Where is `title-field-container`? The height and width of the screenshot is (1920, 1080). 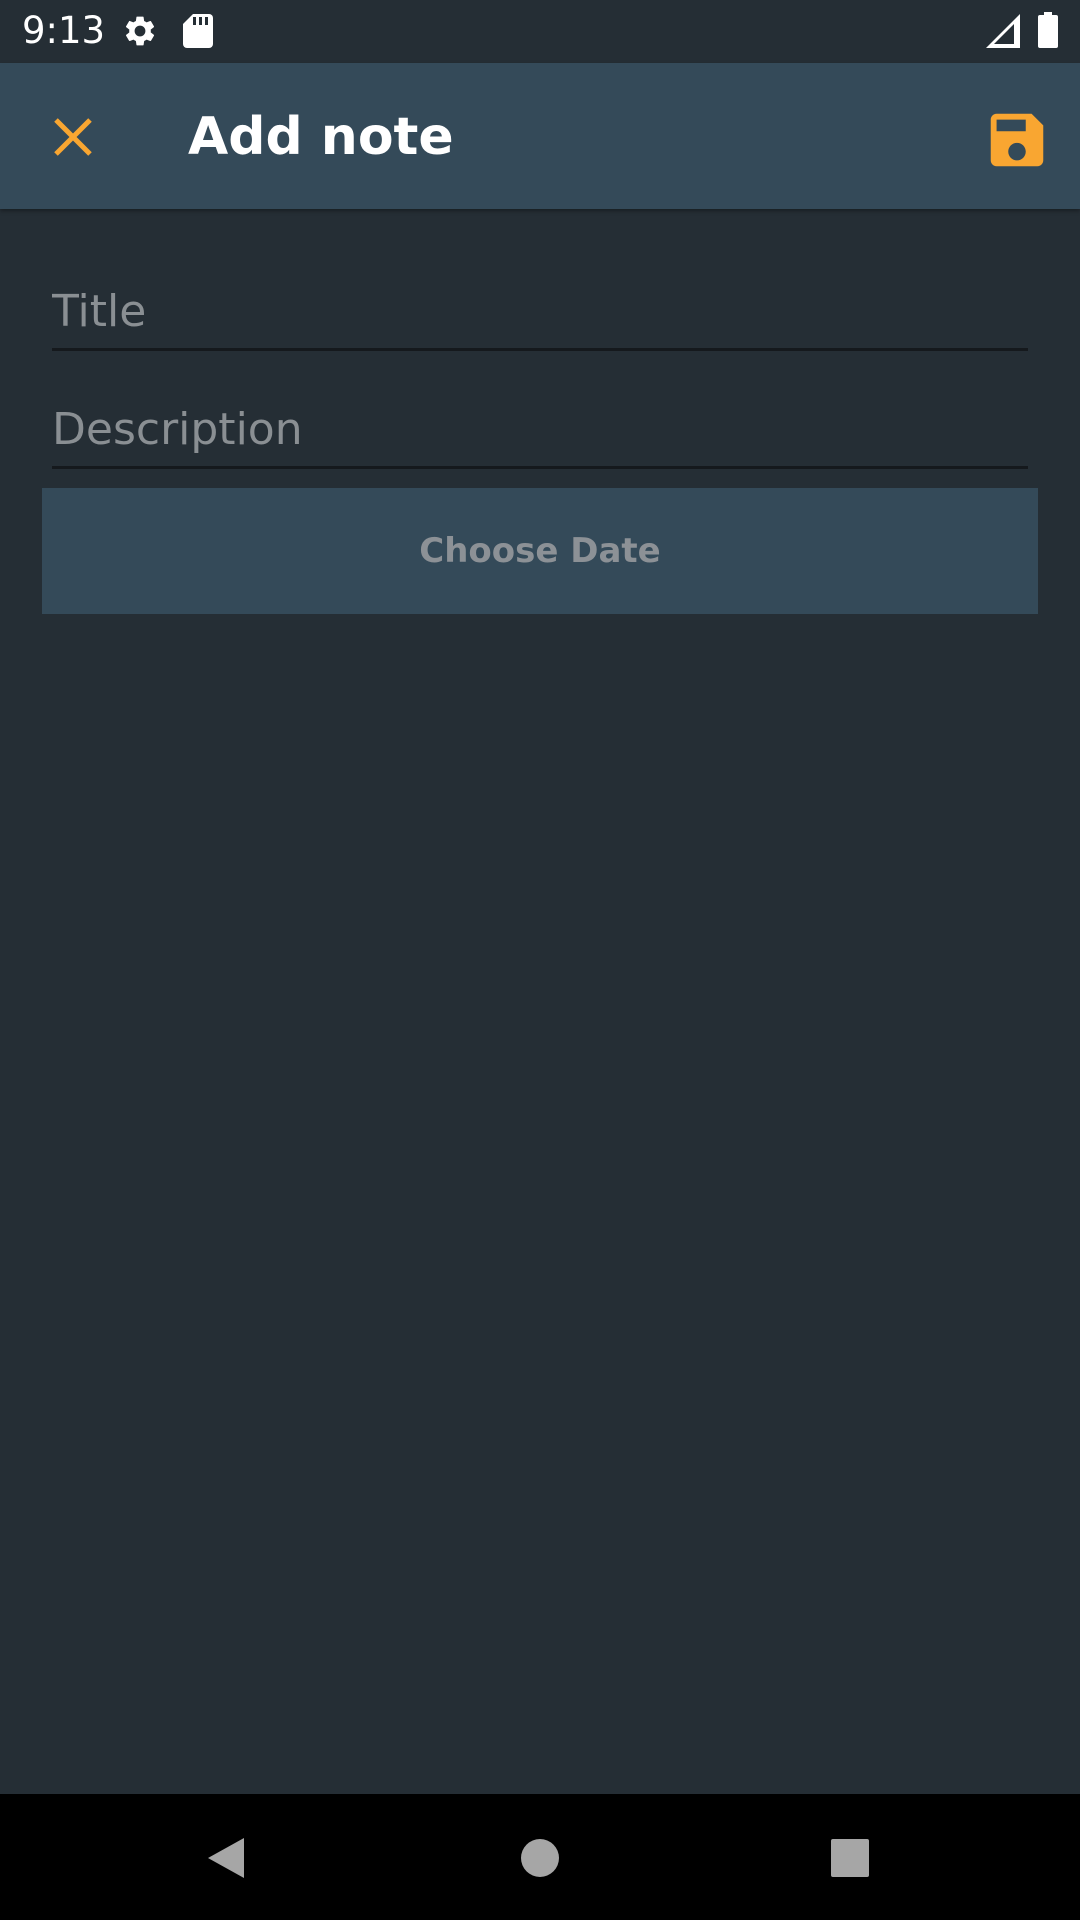 title-field-container is located at coordinates (540, 315).